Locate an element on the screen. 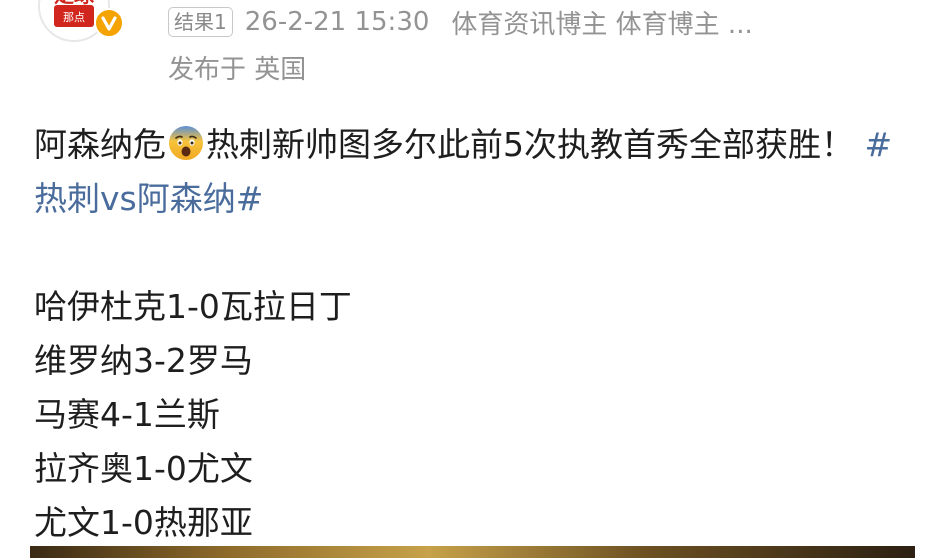 The image size is (945, 558). result-tag: 结果1 is located at coordinates (200, 22).